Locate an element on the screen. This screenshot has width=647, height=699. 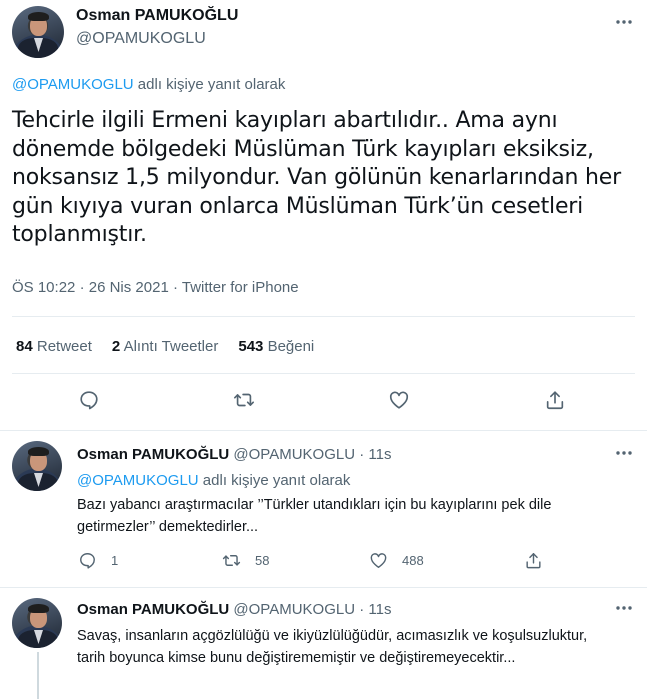
like-stat-label: Beğeni is located at coordinates (291, 346).